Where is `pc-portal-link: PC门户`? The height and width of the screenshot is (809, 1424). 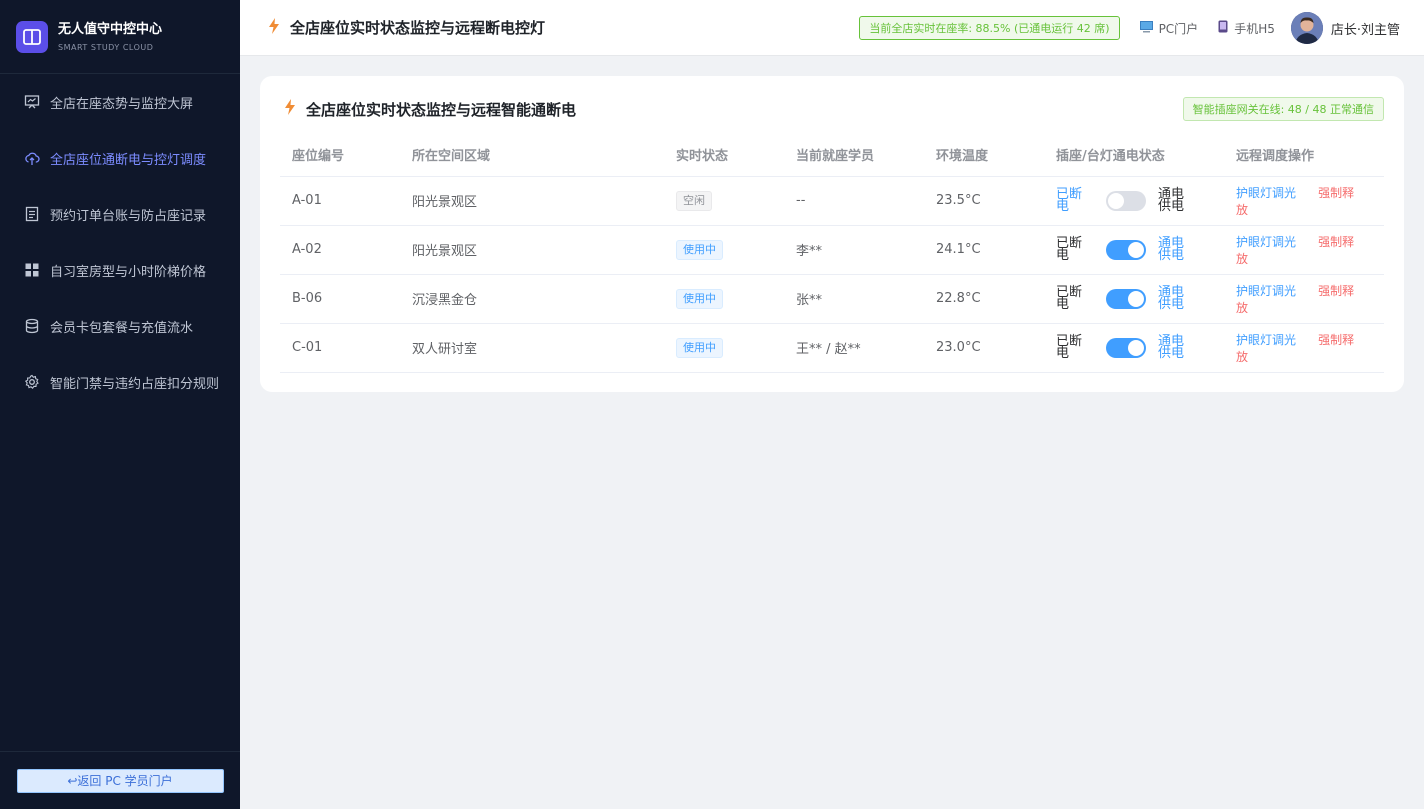
pc-portal-link: PC门户 is located at coordinates (1169, 28).